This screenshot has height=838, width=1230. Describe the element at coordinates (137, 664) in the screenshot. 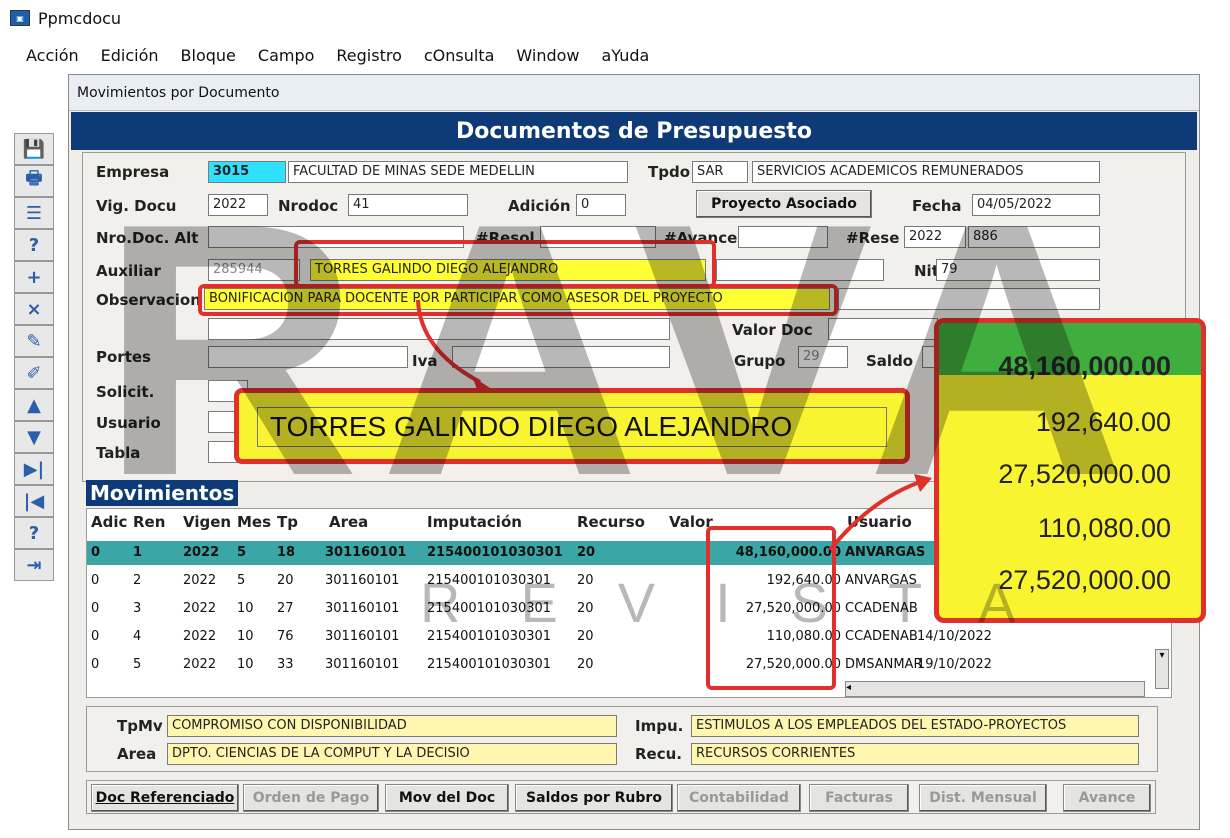

I see `cell-ren: 5` at that location.